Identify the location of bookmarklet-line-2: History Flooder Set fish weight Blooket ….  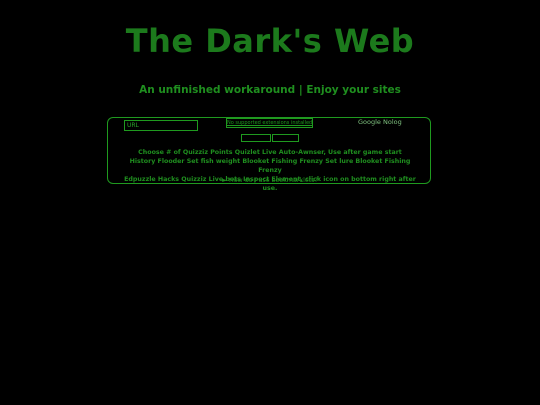
(270, 166).